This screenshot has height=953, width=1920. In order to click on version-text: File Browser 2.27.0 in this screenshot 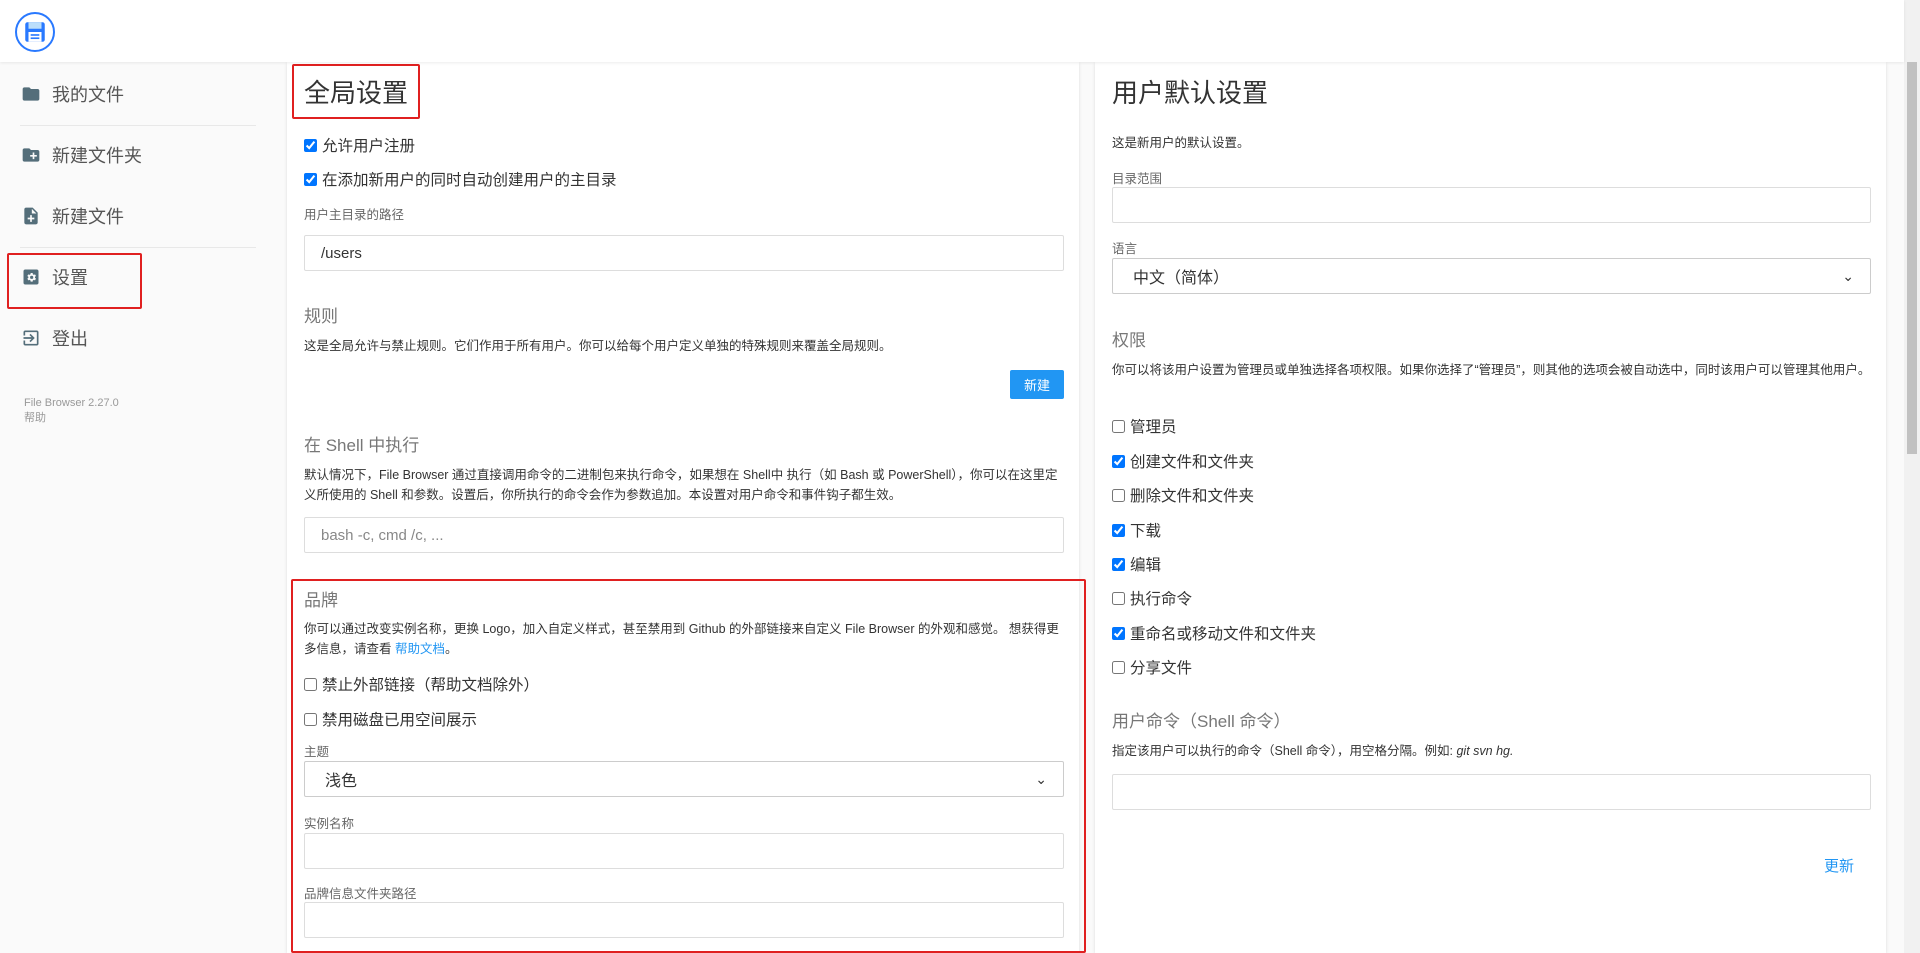, I will do `click(71, 403)`.